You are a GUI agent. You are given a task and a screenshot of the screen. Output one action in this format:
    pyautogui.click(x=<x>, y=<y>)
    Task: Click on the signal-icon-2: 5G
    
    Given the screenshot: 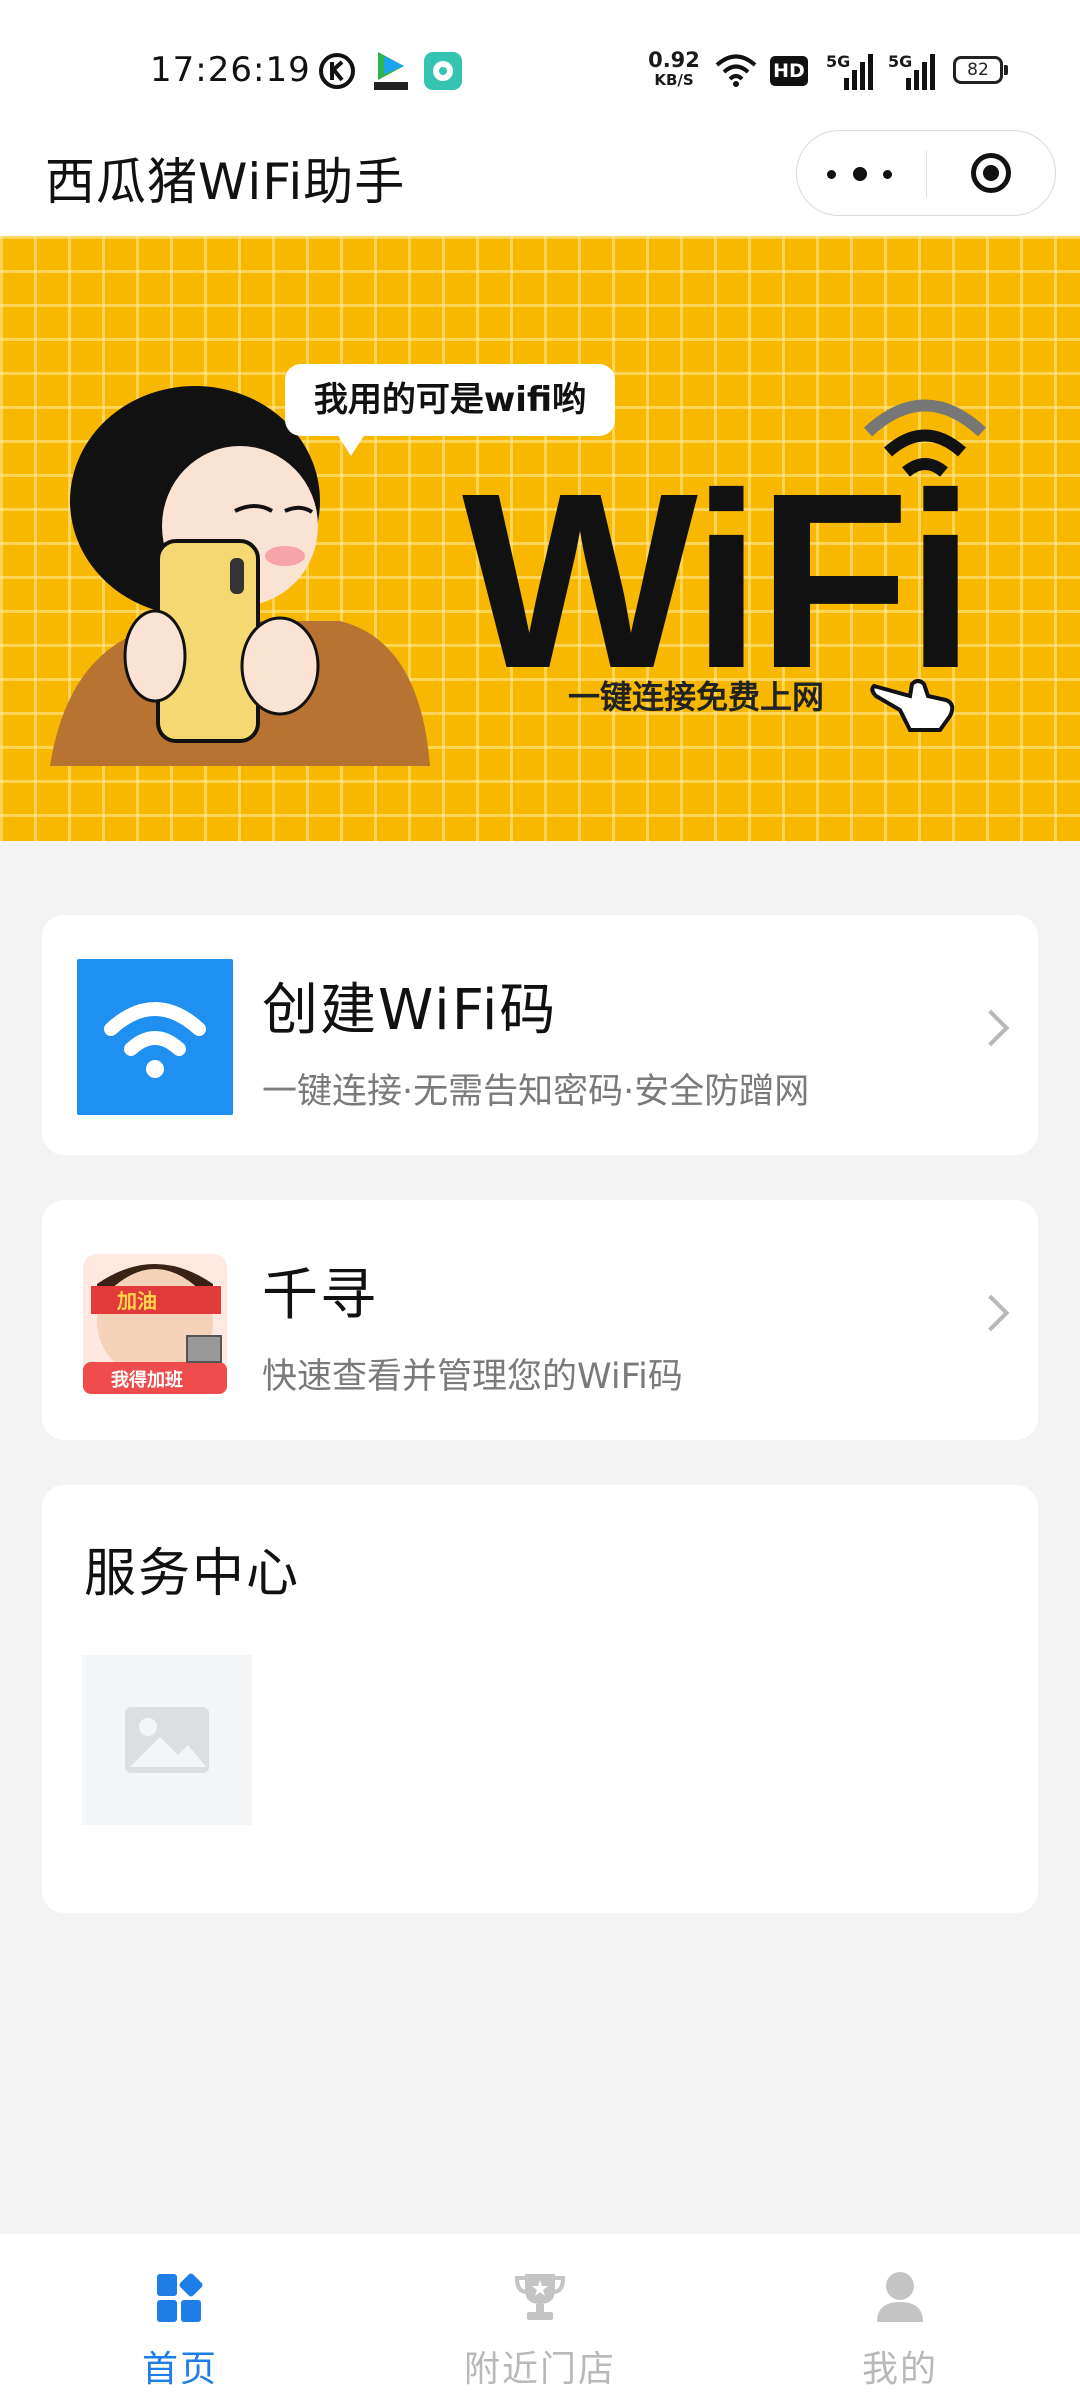 What is the action you would take?
    pyautogui.click(x=914, y=70)
    